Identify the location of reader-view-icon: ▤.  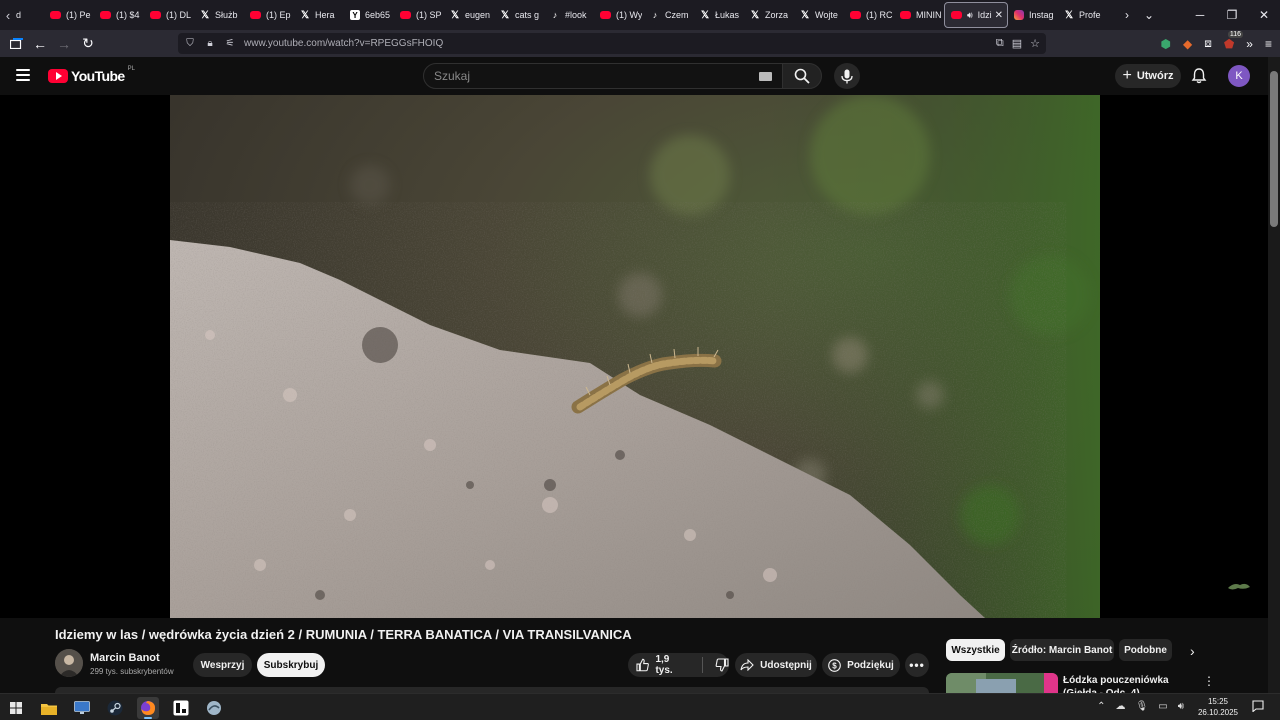
(1017, 43).